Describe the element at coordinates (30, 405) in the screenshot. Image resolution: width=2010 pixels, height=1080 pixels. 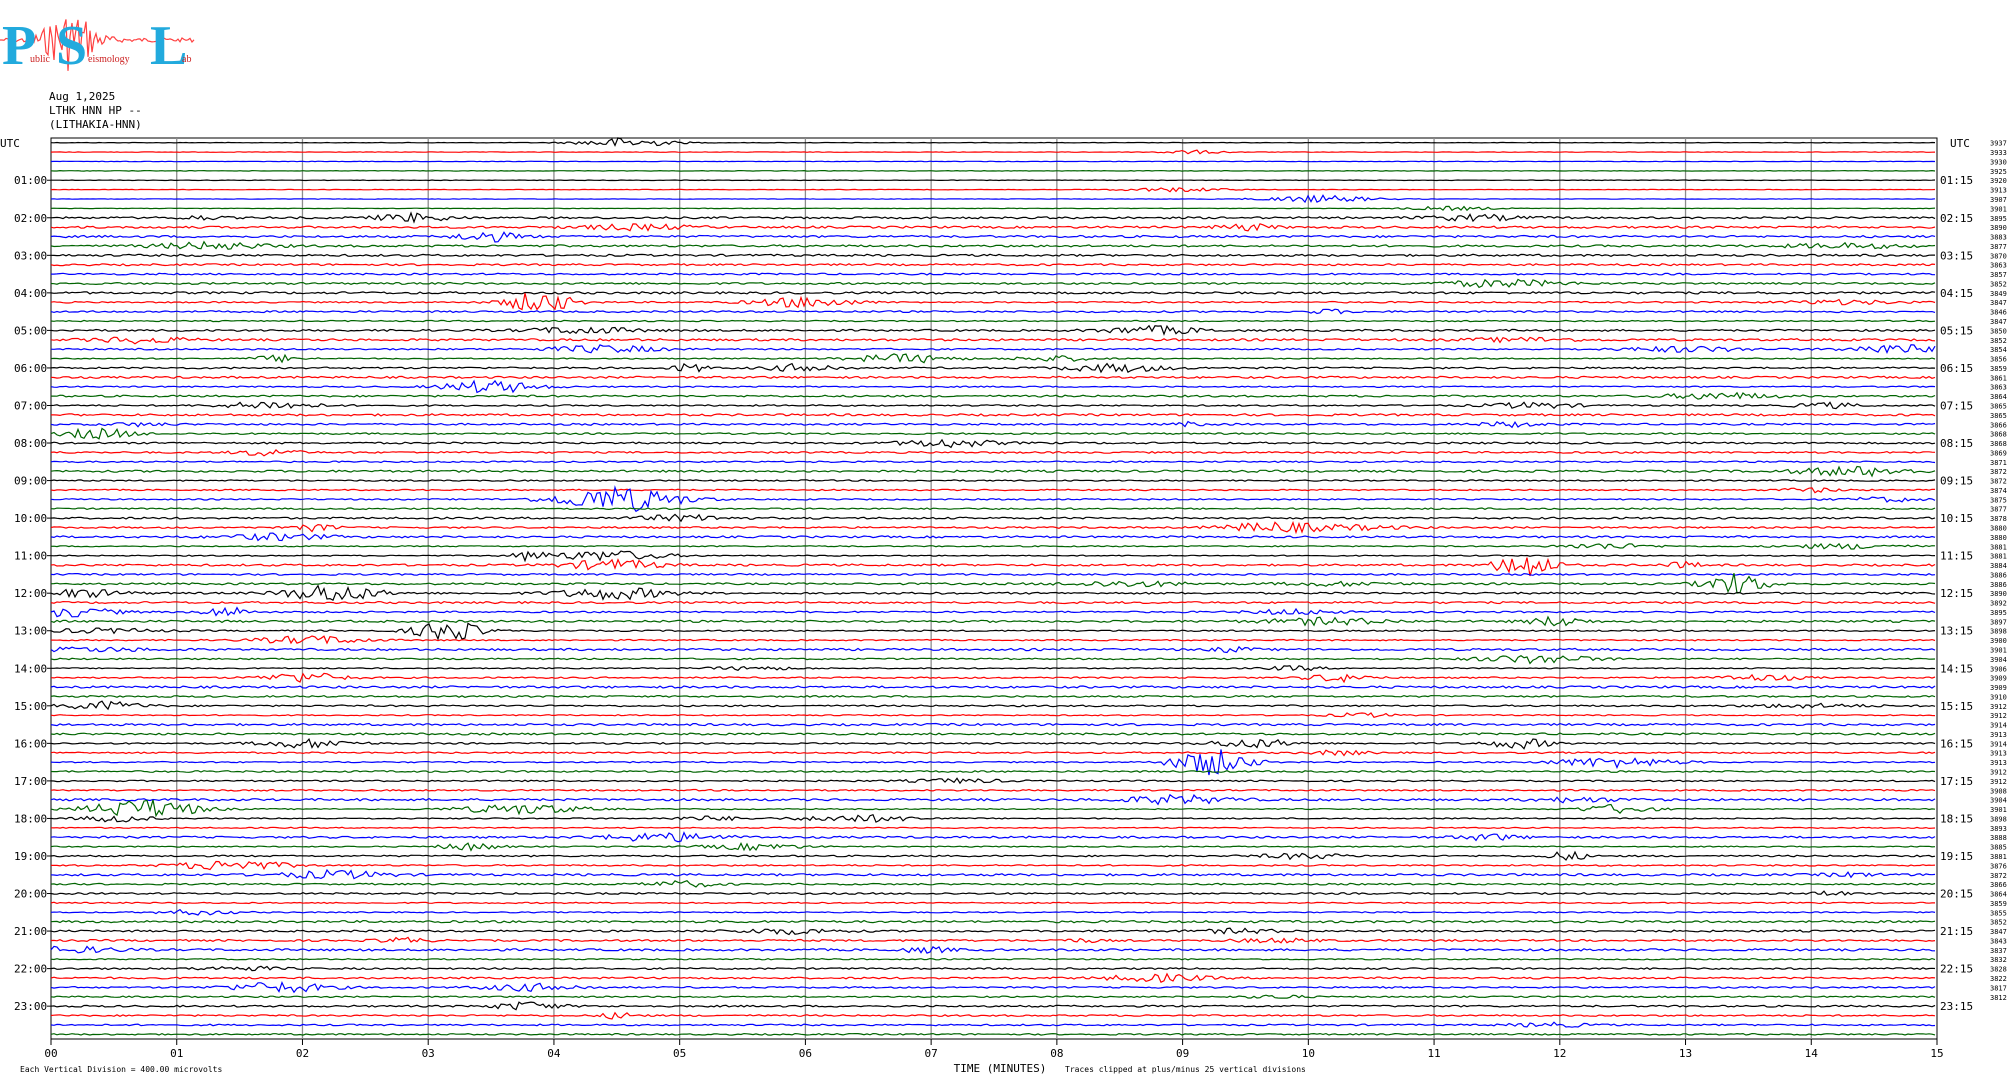
I see `hour-label-left: 07:00` at that location.